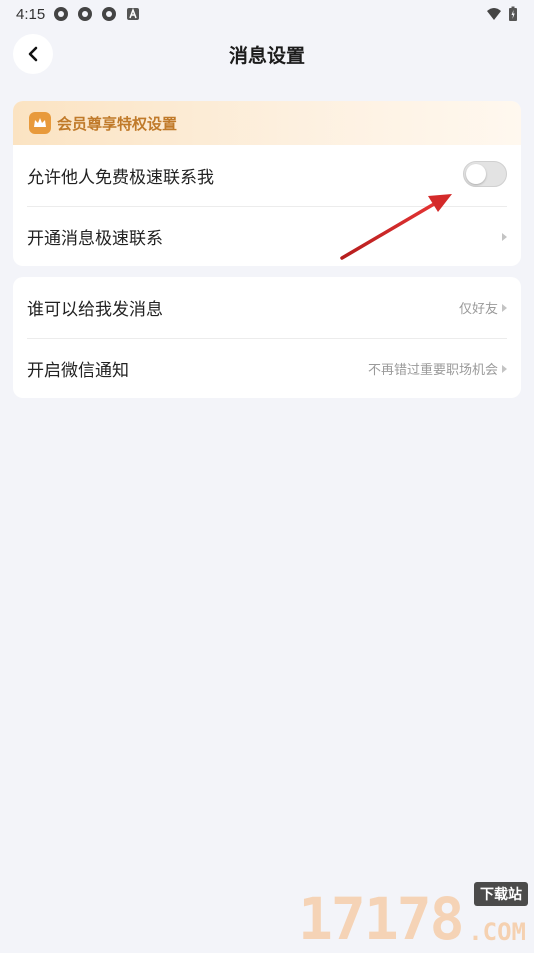  I want to click on row-right: 不再错过重要职场机会, so click(437, 368).